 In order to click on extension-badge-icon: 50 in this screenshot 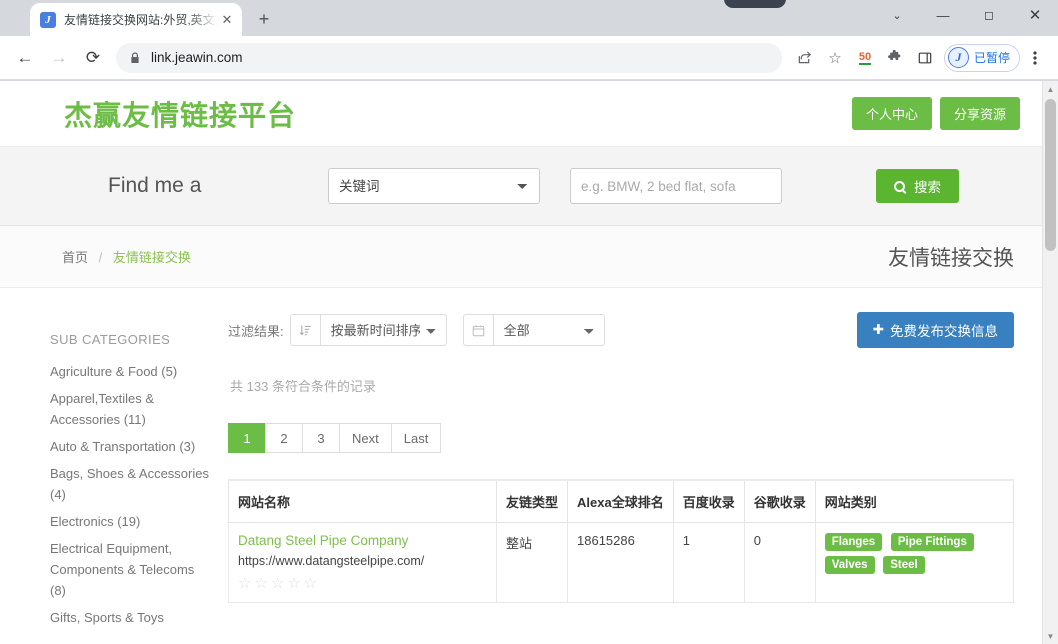, I will do `click(865, 58)`.